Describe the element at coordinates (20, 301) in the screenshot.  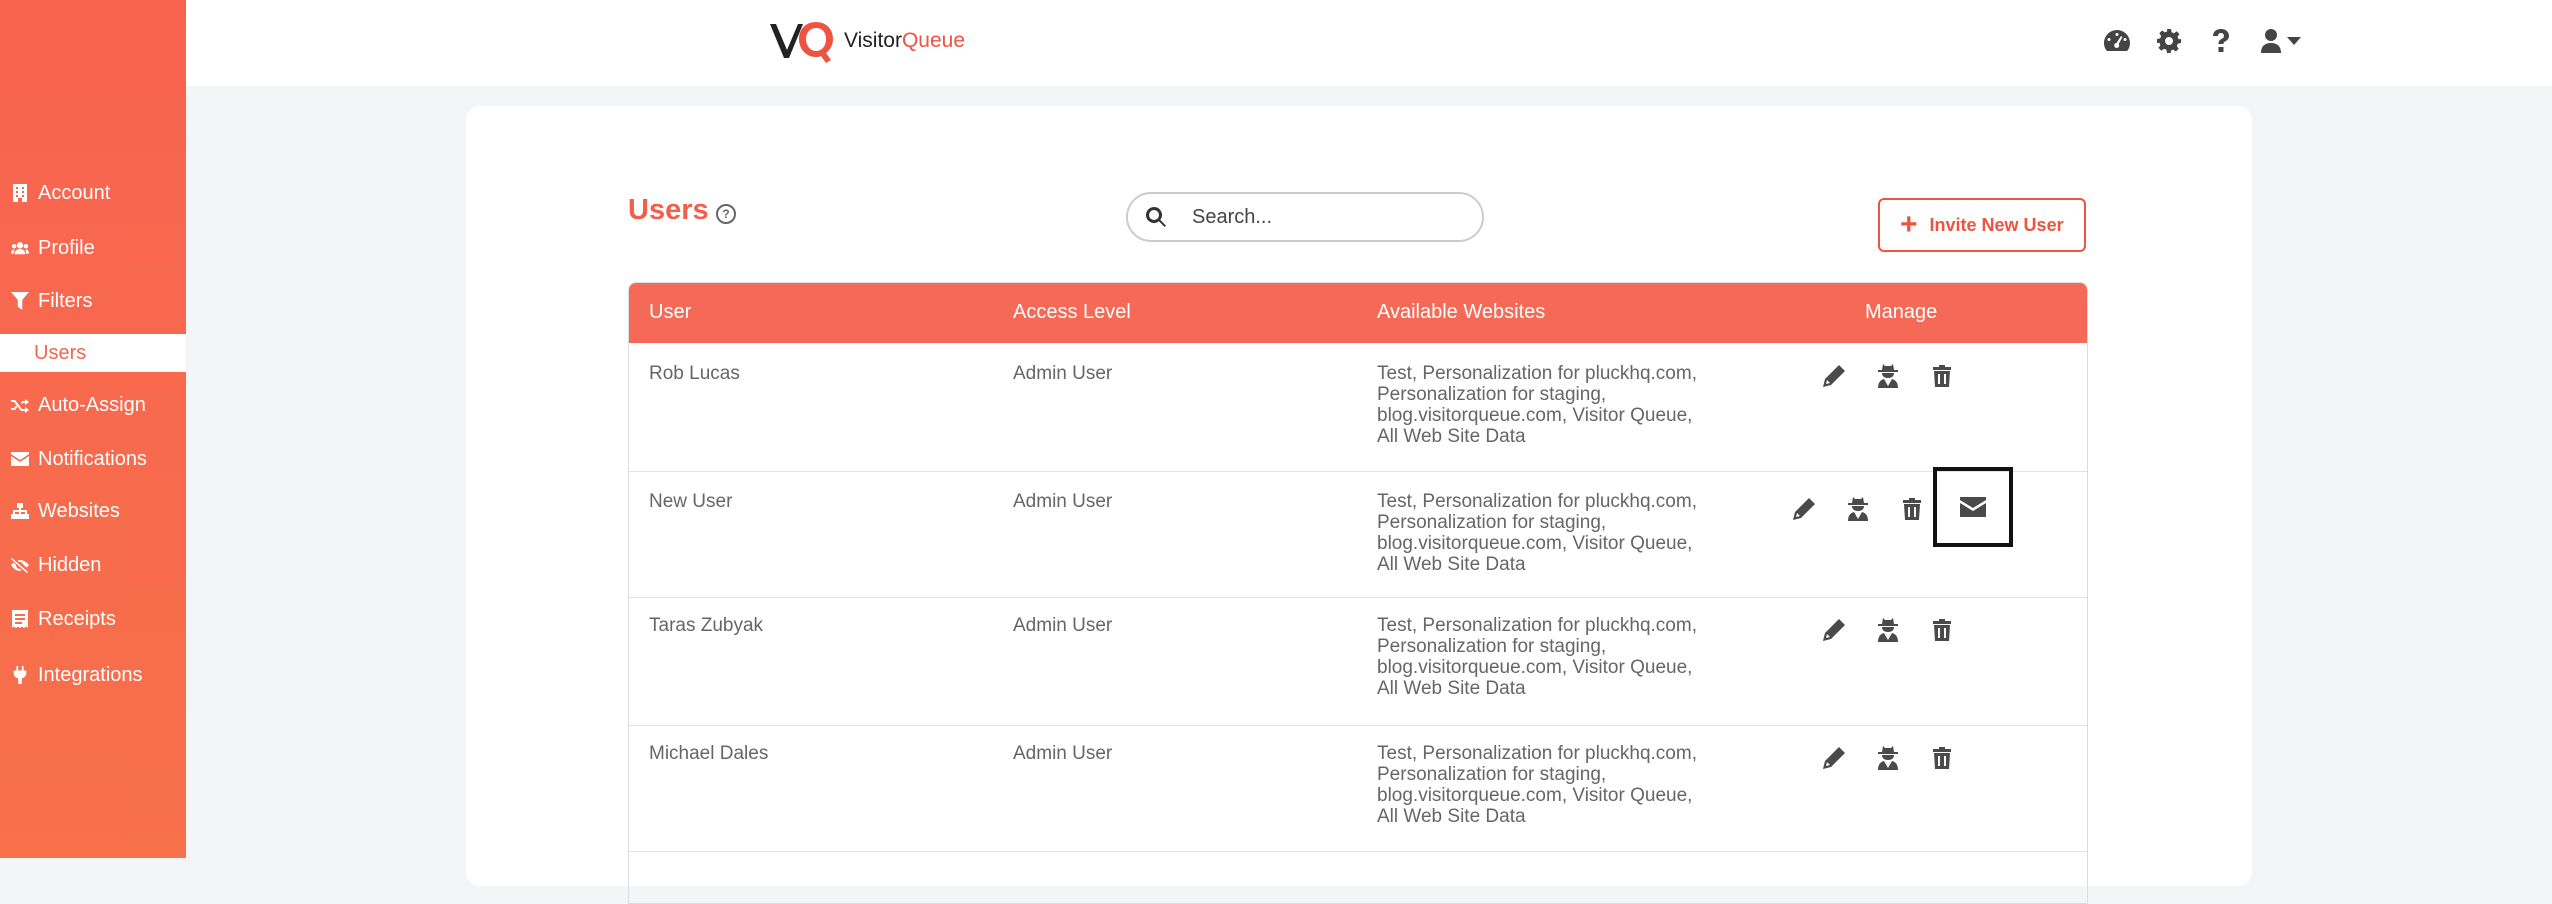
I see `filter-icon` at that location.